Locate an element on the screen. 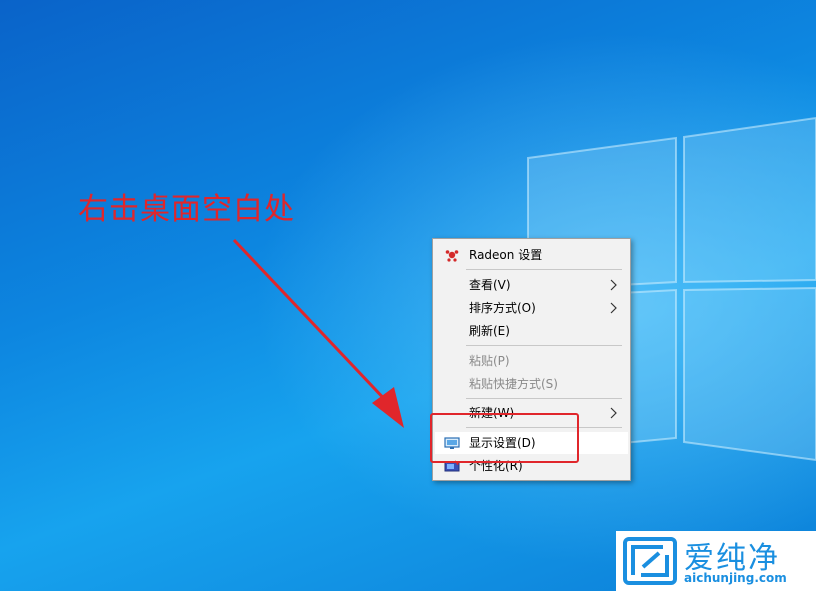  menu-item-label: 排序方式(O) is located at coordinates (502, 308).